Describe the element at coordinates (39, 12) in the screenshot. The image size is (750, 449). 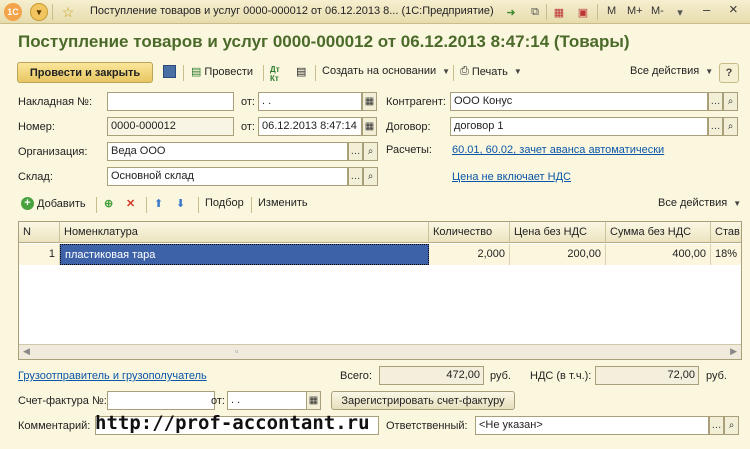
I see `main-menu-icon: ▾` at that location.